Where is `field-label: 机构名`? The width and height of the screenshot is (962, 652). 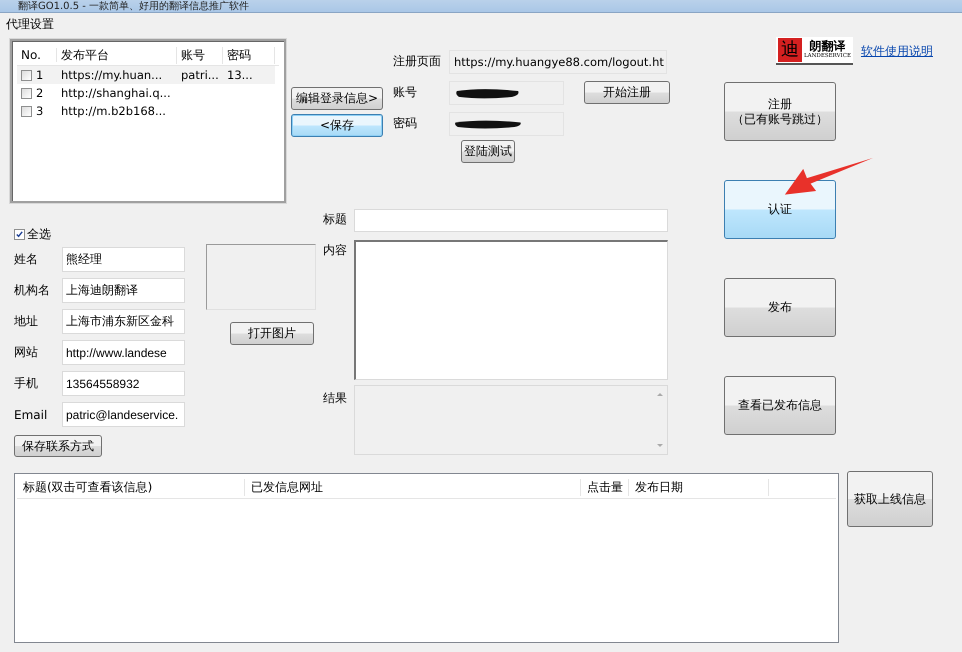 field-label: 机构名 is located at coordinates (32, 290).